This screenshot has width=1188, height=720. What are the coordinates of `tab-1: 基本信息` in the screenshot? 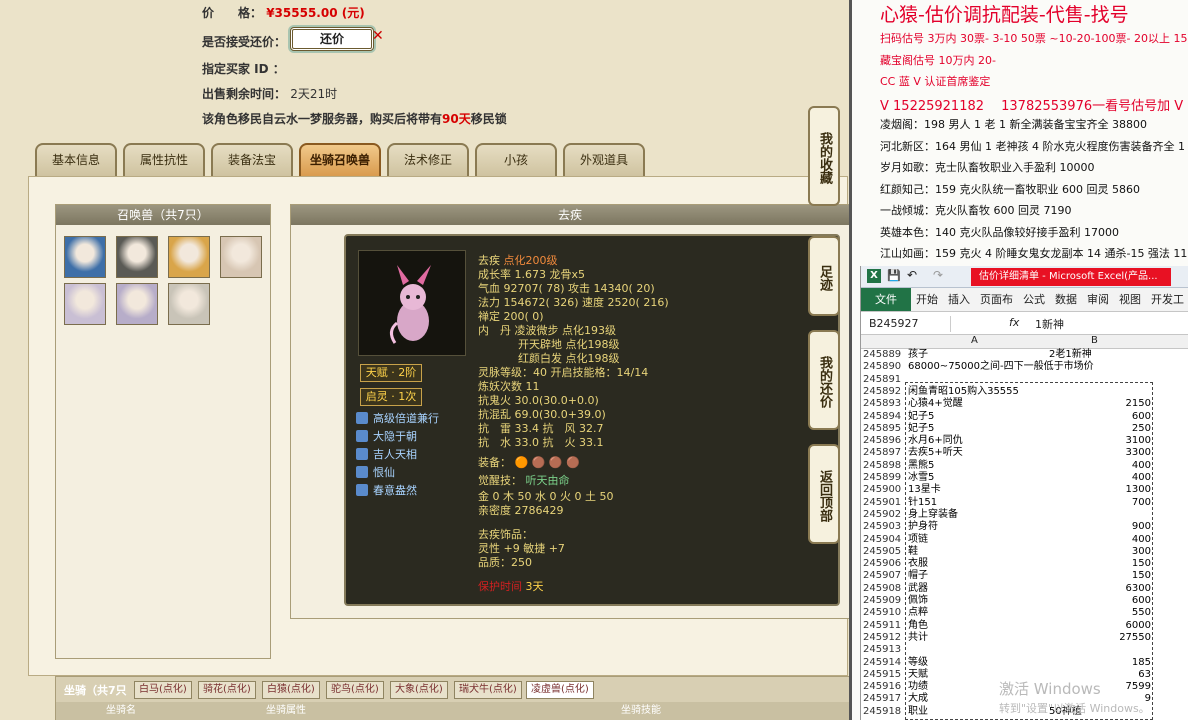 It's located at (76, 159).